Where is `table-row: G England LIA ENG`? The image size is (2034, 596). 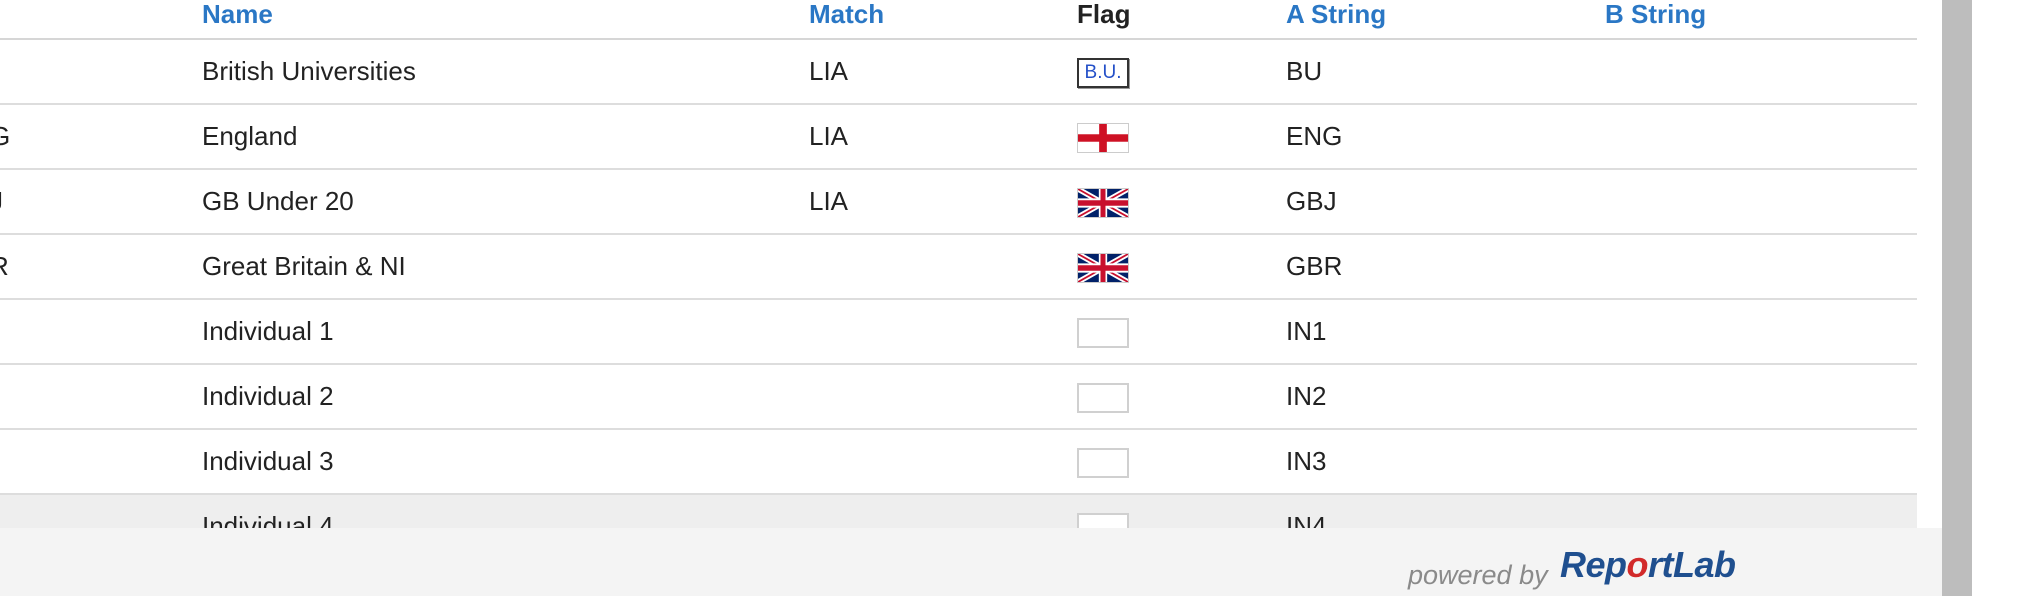 table-row: G England LIA ENG is located at coordinates (958, 137).